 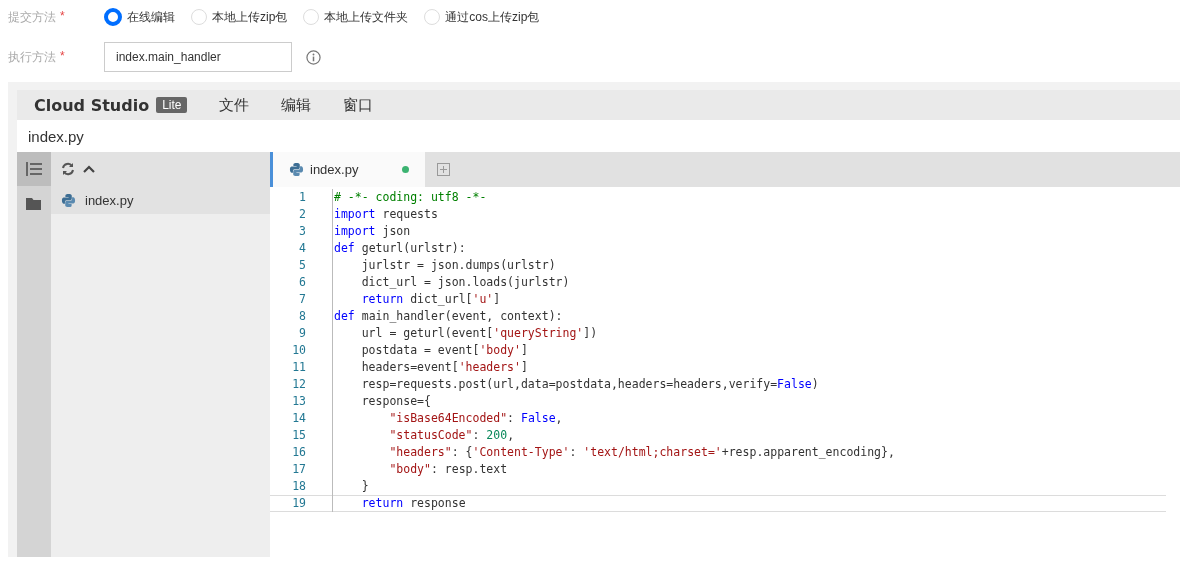 What do you see at coordinates (575, 384) in the screenshot?
I see `code-line: resp=requests.post(url,data=postdata,headers=headers,verify=False)` at bounding box center [575, 384].